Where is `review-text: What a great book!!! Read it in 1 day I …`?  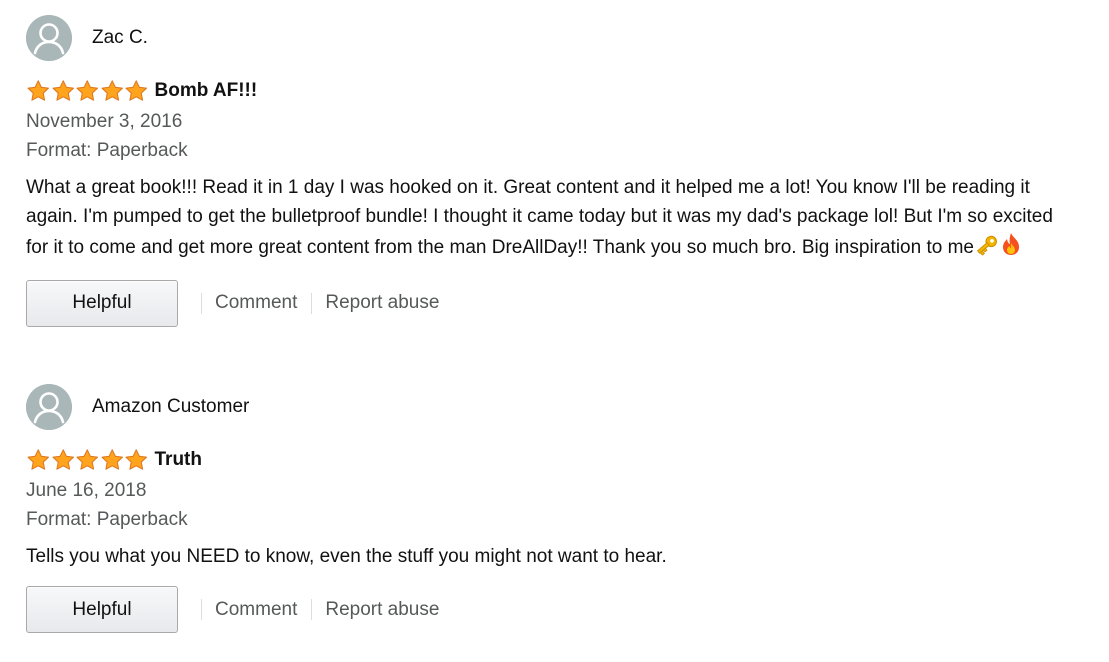
review-text: What a great book!!! Read it in 1 day I … is located at coordinates (539, 217).